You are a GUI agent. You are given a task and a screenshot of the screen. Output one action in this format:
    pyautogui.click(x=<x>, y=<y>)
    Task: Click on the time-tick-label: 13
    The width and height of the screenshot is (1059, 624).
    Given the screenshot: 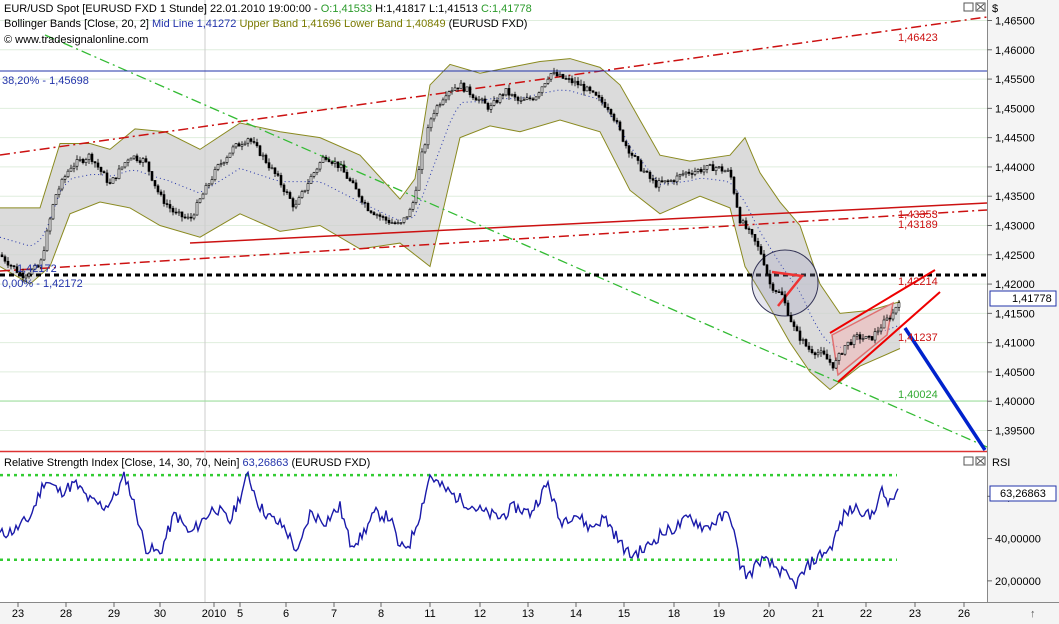 What is the action you would take?
    pyautogui.click(x=528, y=614)
    